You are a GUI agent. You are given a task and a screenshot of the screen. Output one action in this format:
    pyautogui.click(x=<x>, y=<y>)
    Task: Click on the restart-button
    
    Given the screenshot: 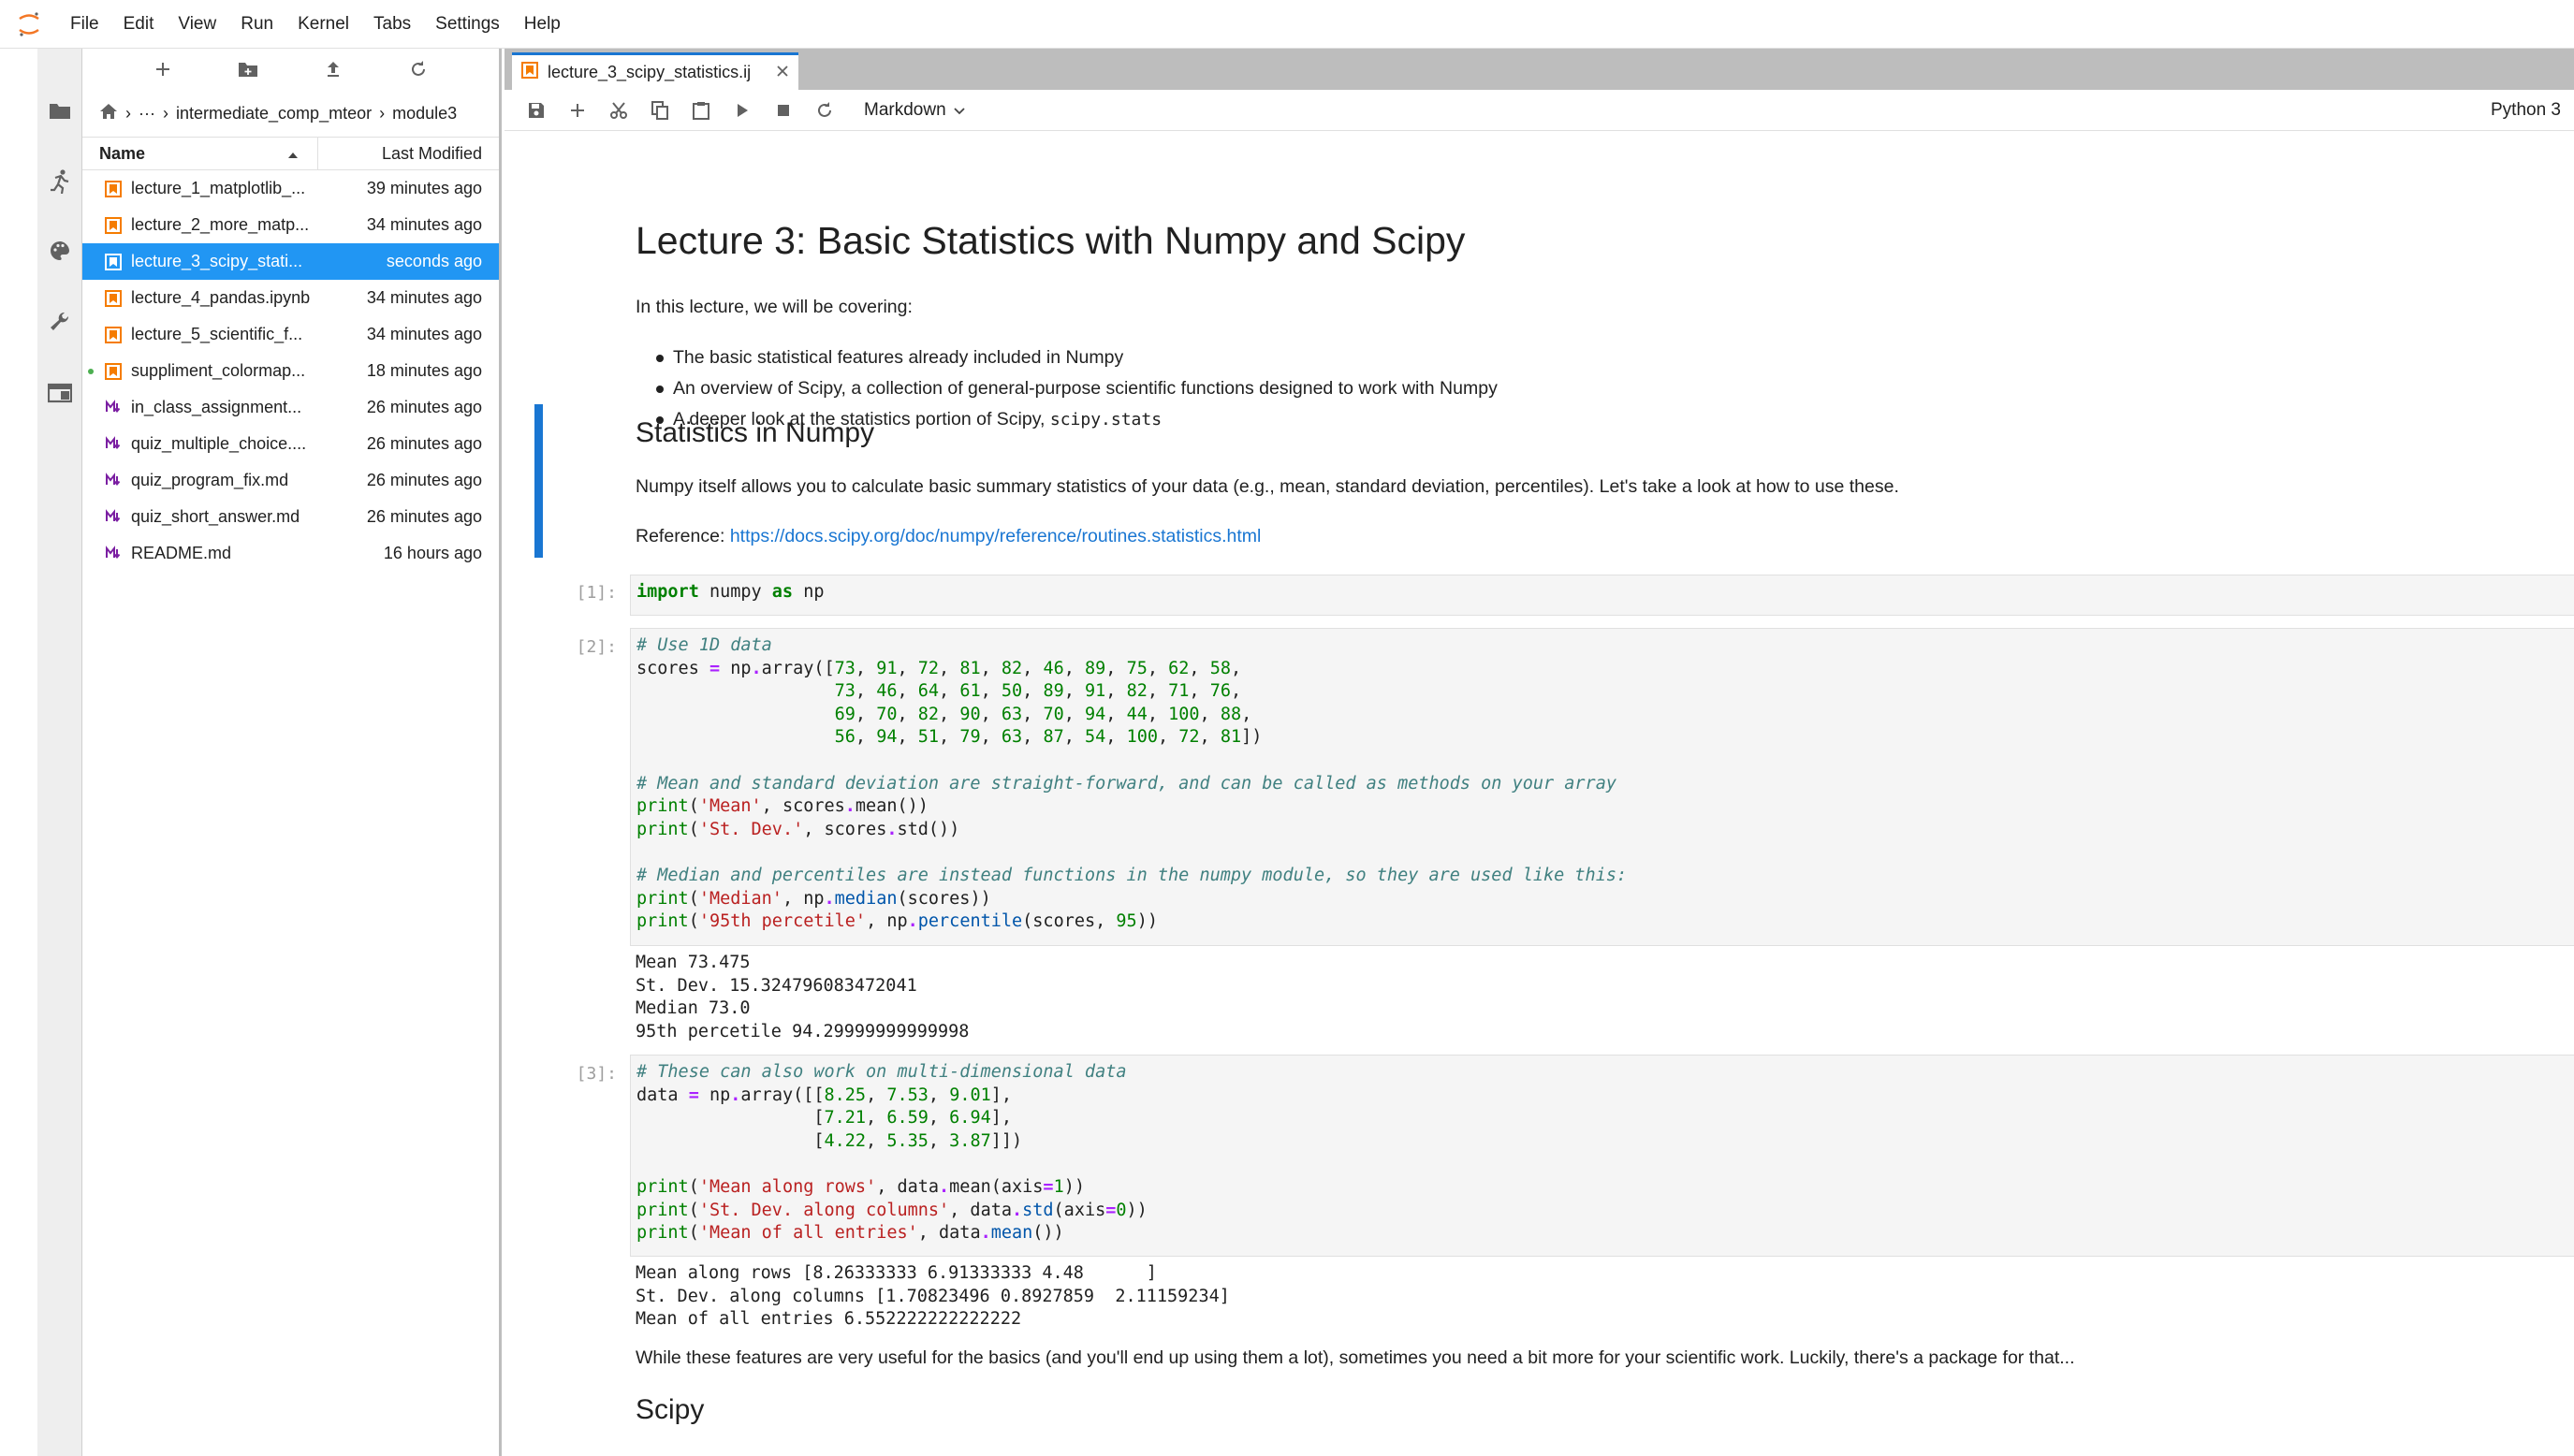 What is the action you would take?
    pyautogui.click(x=824, y=110)
    